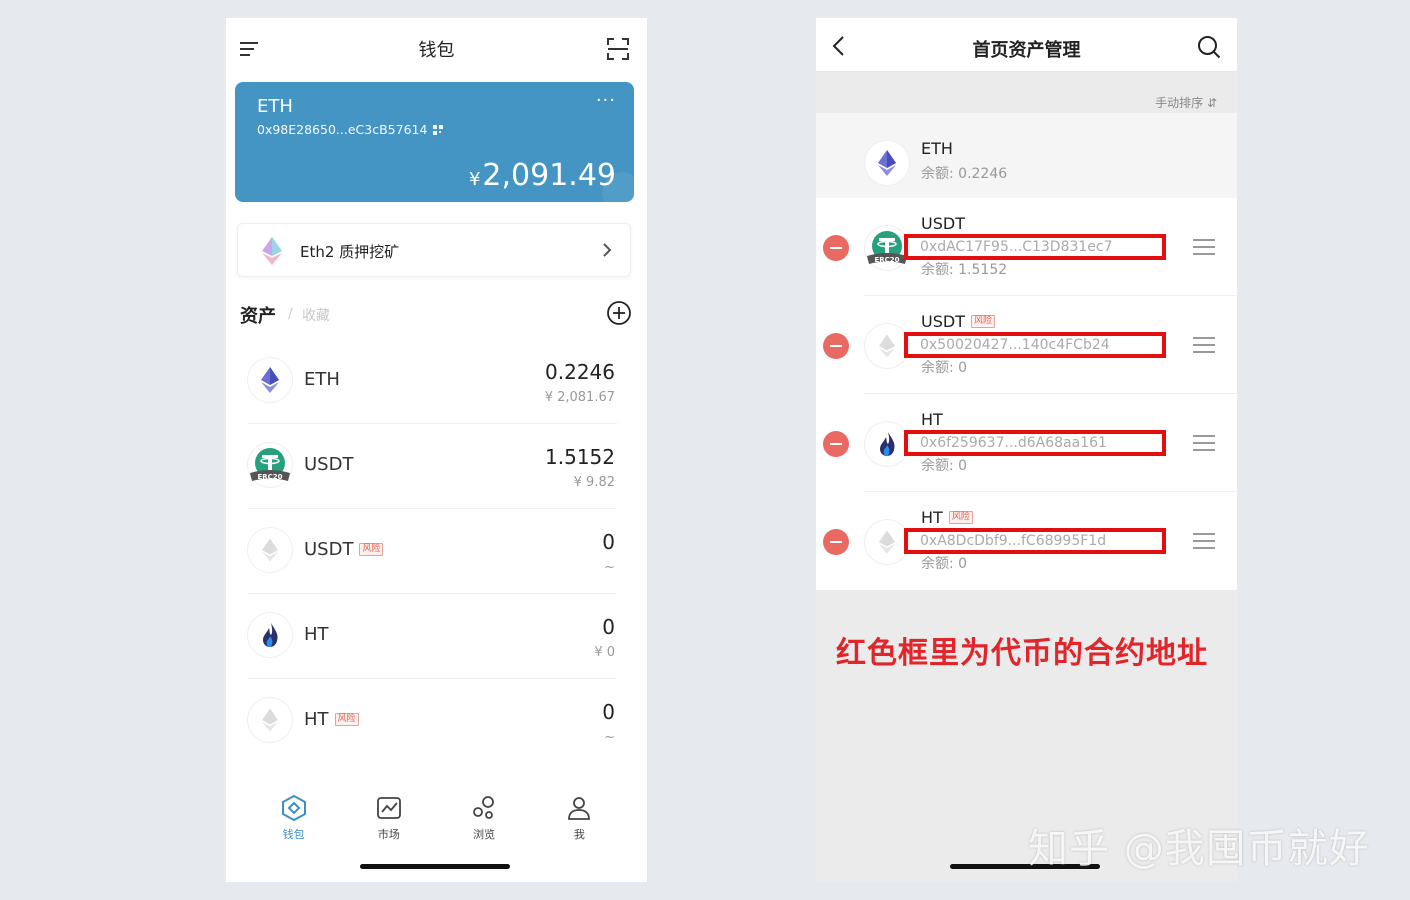 The width and height of the screenshot is (1410, 900). I want to click on eth2-gem-icon, so click(272, 251).